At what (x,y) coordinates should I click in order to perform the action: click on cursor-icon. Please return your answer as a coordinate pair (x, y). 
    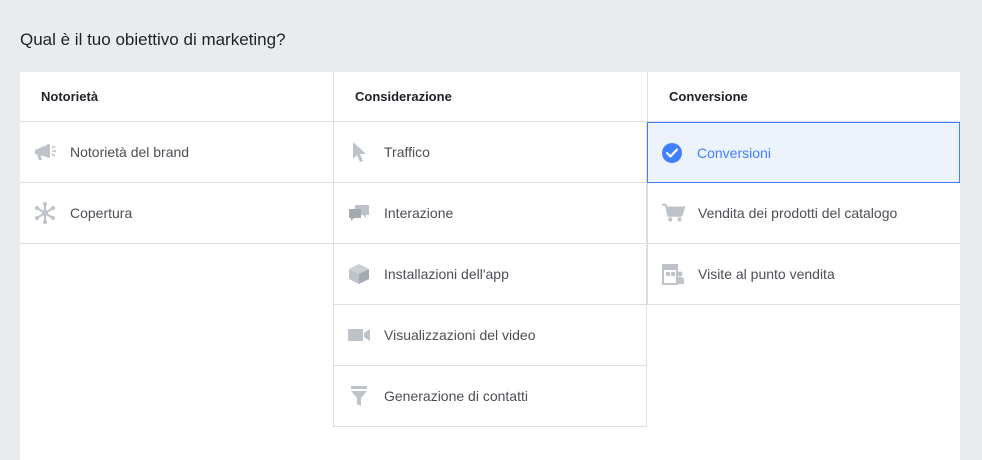
    Looking at the image, I should click on (359, 152).